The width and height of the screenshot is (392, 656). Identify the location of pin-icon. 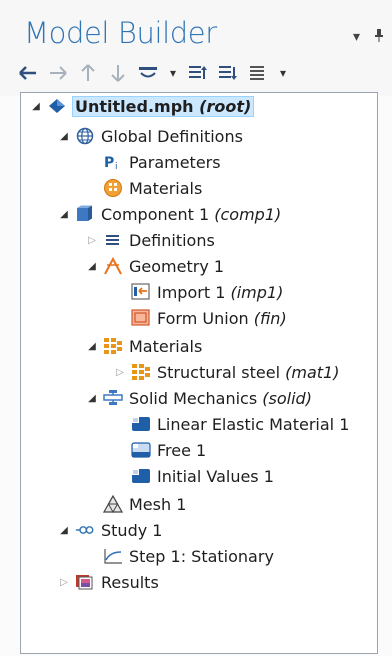
(379, 37).